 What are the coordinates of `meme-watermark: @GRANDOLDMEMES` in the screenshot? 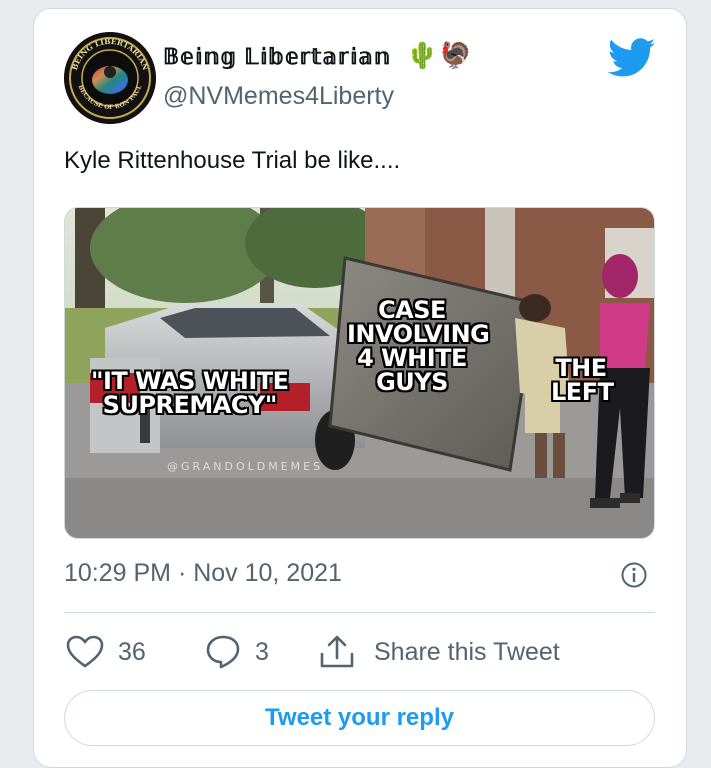 It's located at (245, 466).